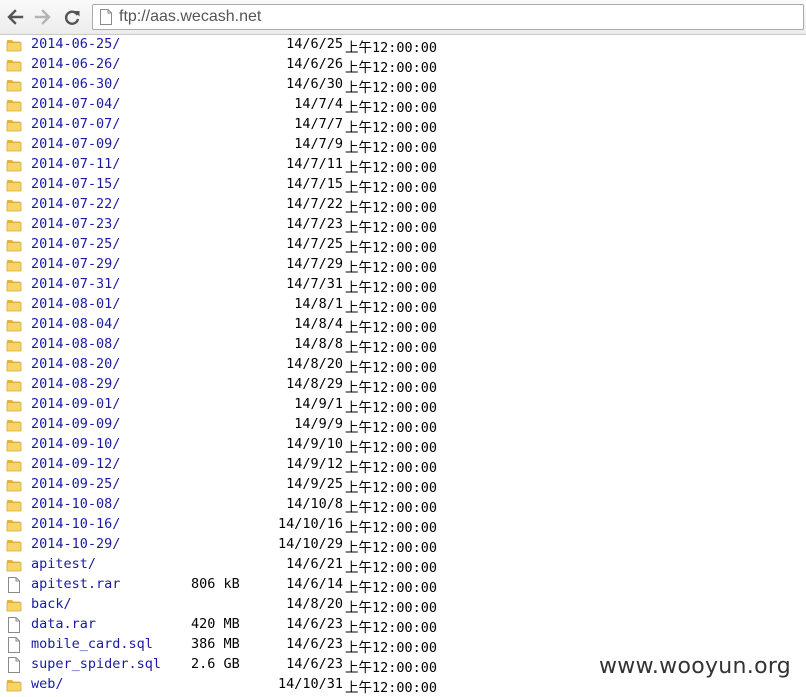 The width and height of the screenshot is (806, 697). What do you see at coordinates (75, 304) in the screenshot?
I see `entry-name-link: 2014-08-01/` at bounding box center [75, 304].